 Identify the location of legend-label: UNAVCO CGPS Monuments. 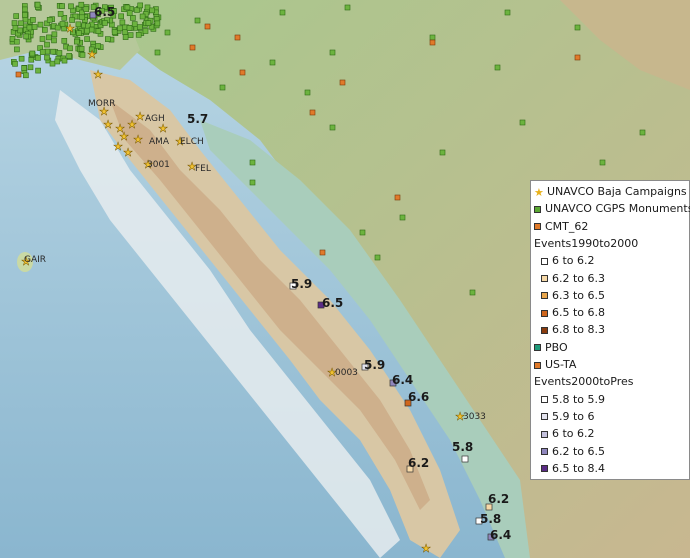
(617, 209).